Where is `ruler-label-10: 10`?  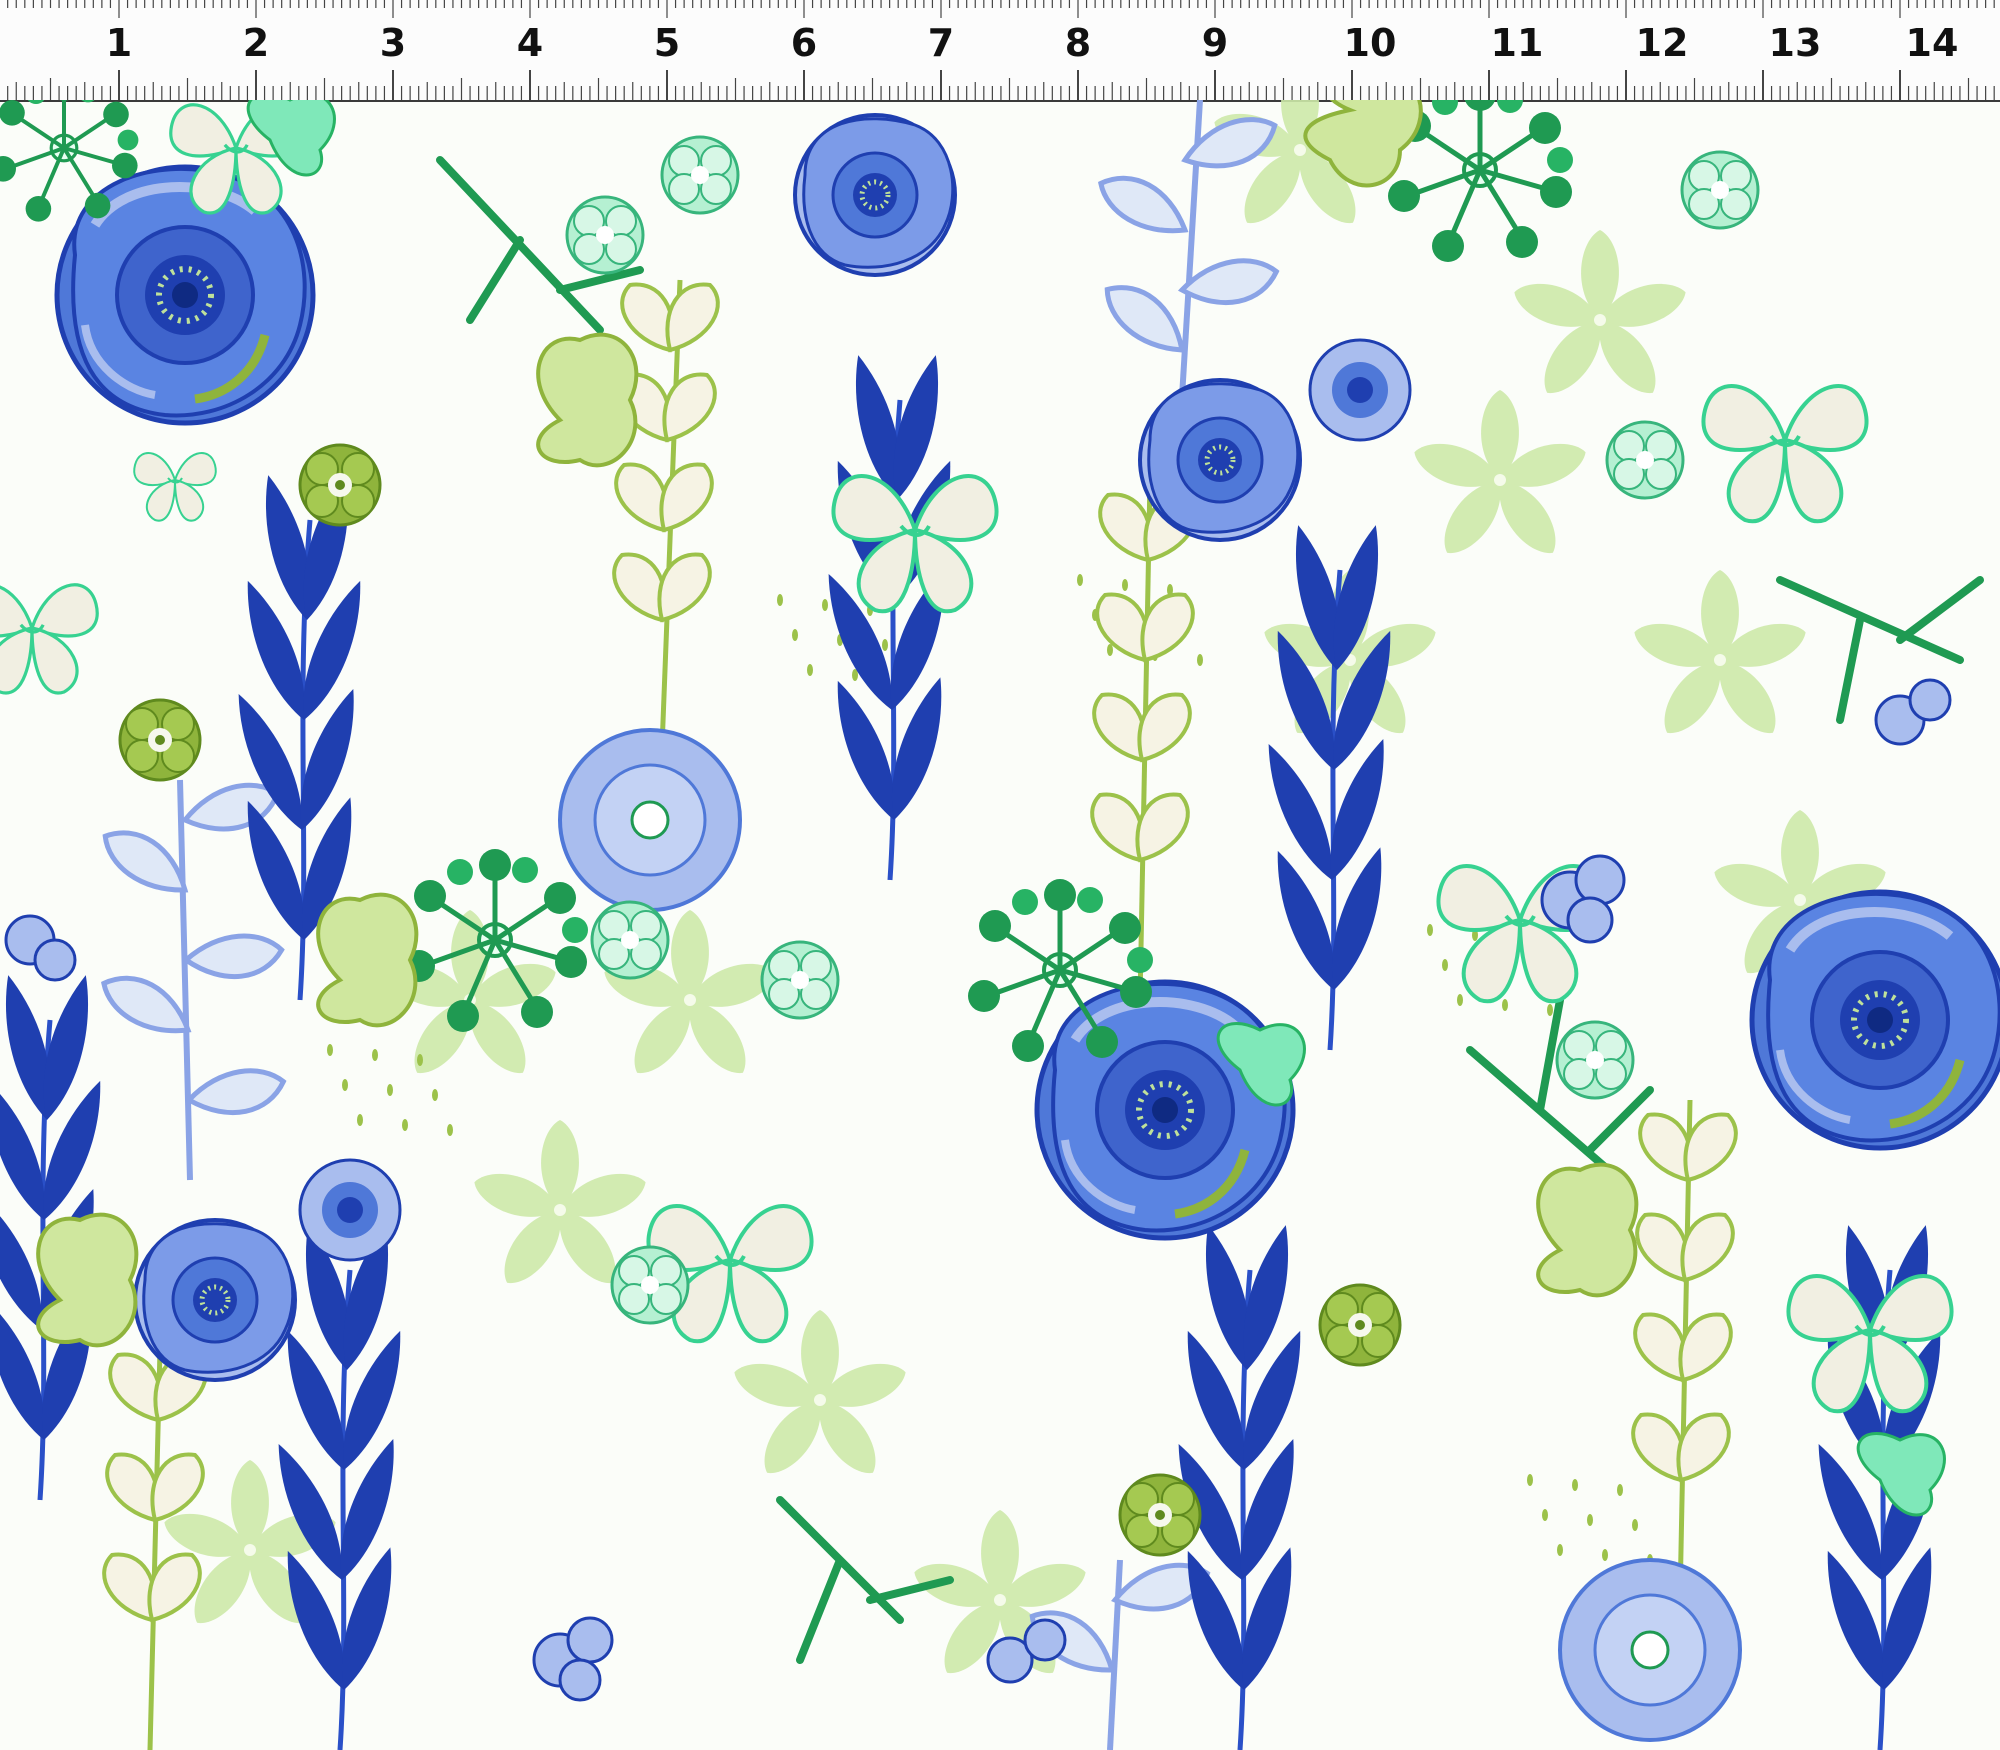
ruler-label-10: 10 is located at coordinates (1370, 43).